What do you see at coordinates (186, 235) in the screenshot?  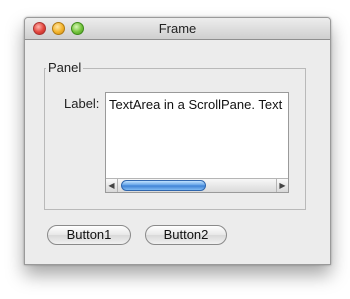 I see `button2: Button2` at bounding box center [186, 235].